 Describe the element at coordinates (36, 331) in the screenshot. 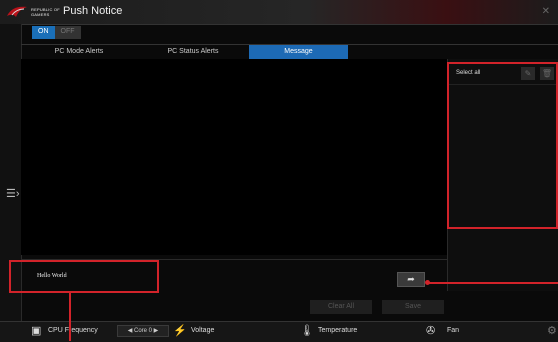

I see `cpu-icon: ▣` at that location.